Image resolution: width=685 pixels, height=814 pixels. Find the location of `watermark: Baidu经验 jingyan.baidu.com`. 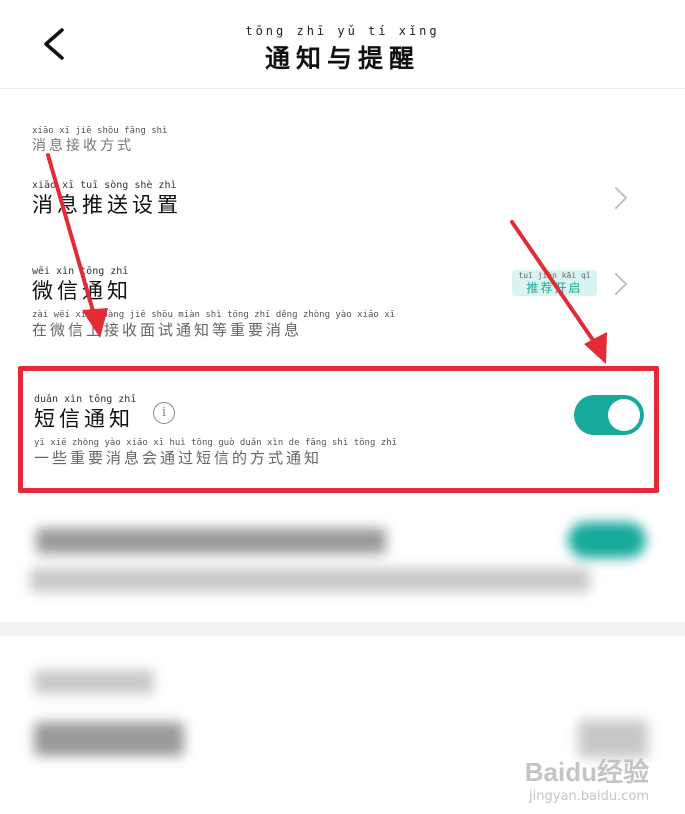

watermark: Baidu经验 jingyan.baidu.com is located at coordinates (587, 778).